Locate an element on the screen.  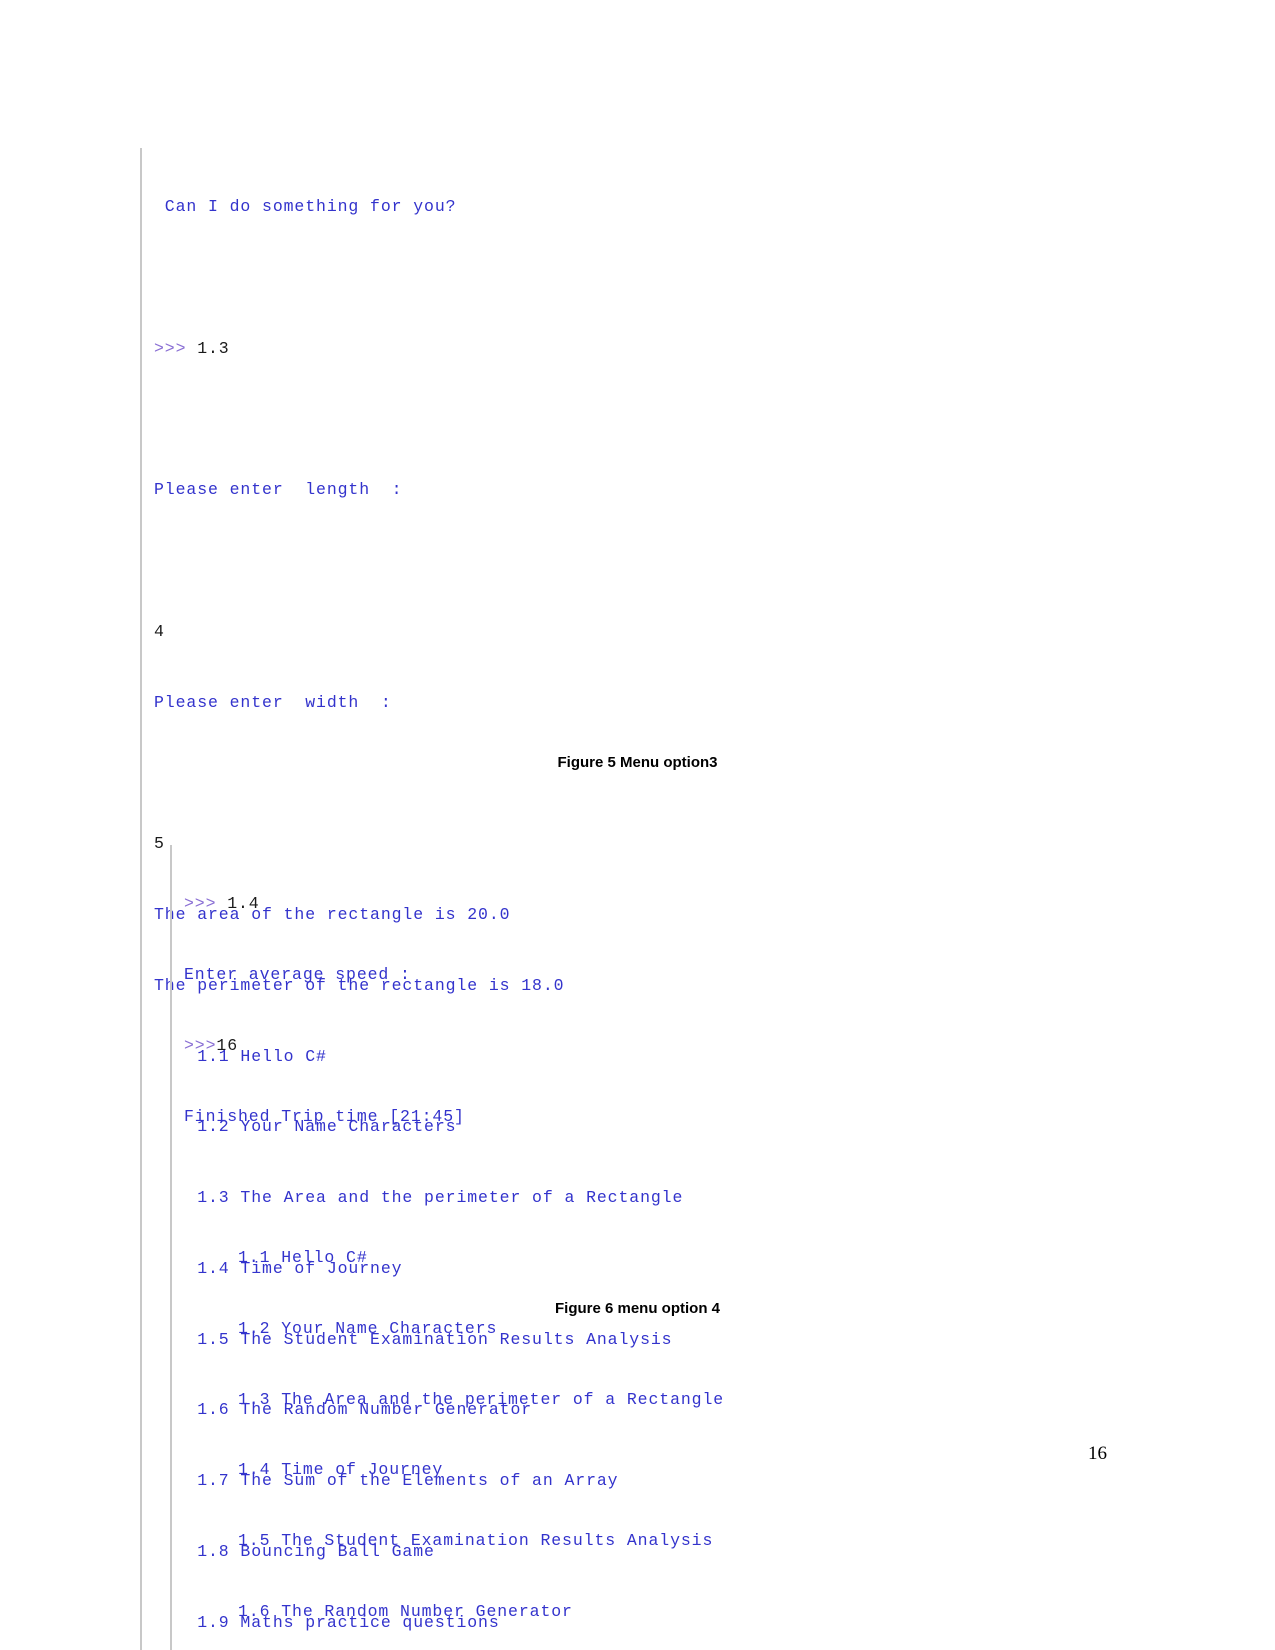
menu-item: 1.4 Time of Journey is located at coordinates (314, 1470).